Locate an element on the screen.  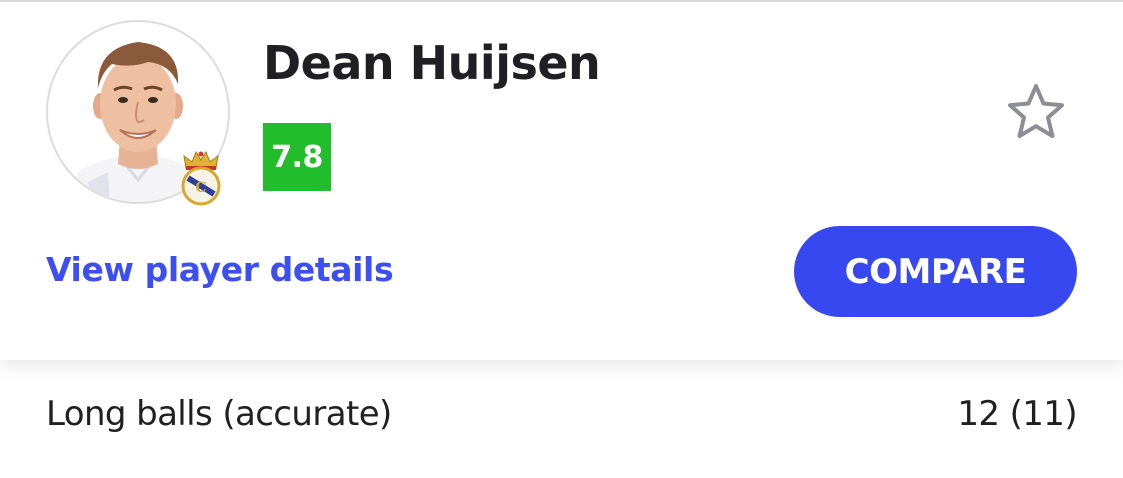
view-player-details-link: View player details is located at coordinates (220, 269).